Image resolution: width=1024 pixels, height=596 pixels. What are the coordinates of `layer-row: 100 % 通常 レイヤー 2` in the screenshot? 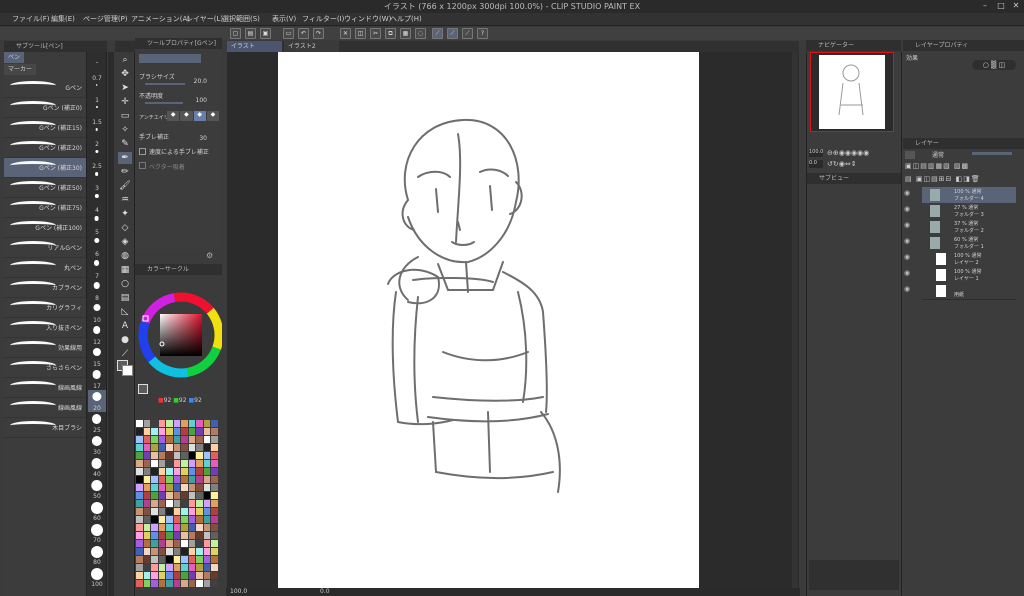 It's located at (969, 259).